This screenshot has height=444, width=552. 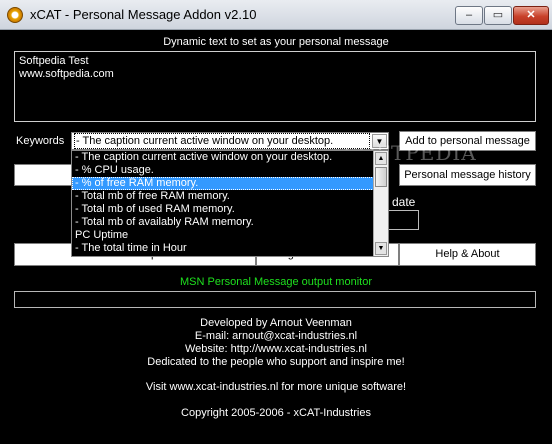 What do you see at coordinates (469, 15) in the screenshot?
I see `minimize-button: ‒` at bounding box center [469, 15].